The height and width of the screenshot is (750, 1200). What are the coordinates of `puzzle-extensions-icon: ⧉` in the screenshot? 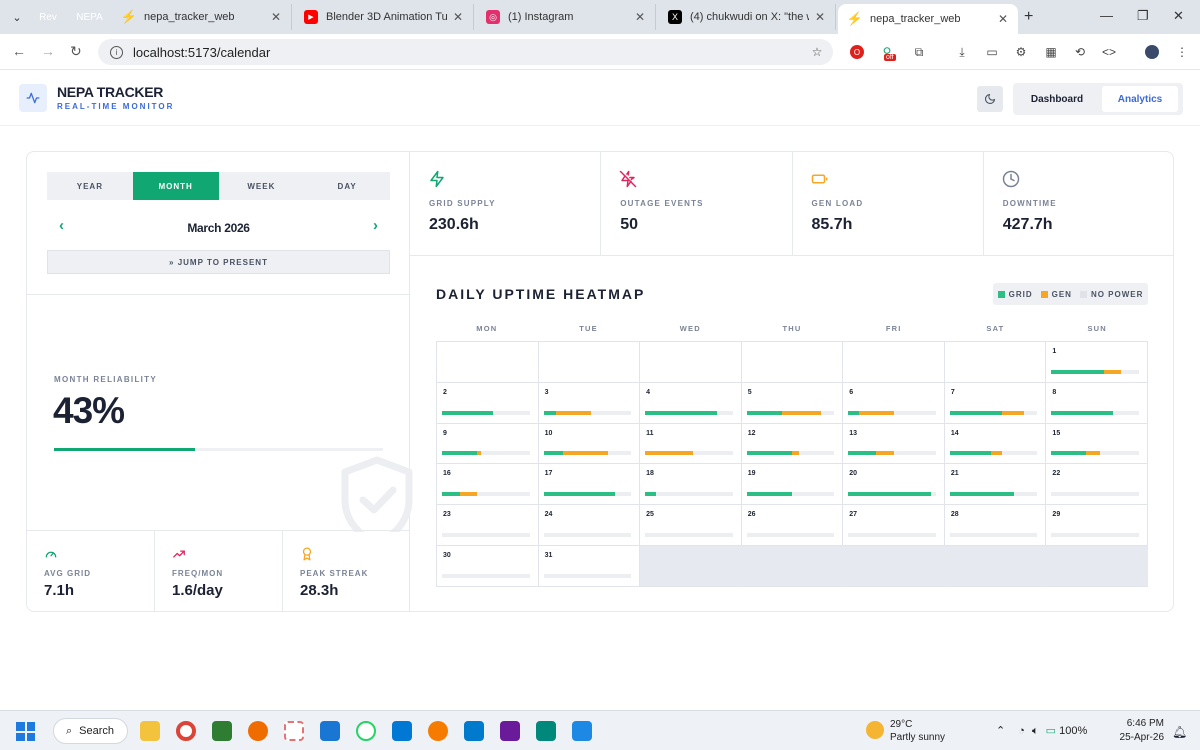 It's located at (919, 52).